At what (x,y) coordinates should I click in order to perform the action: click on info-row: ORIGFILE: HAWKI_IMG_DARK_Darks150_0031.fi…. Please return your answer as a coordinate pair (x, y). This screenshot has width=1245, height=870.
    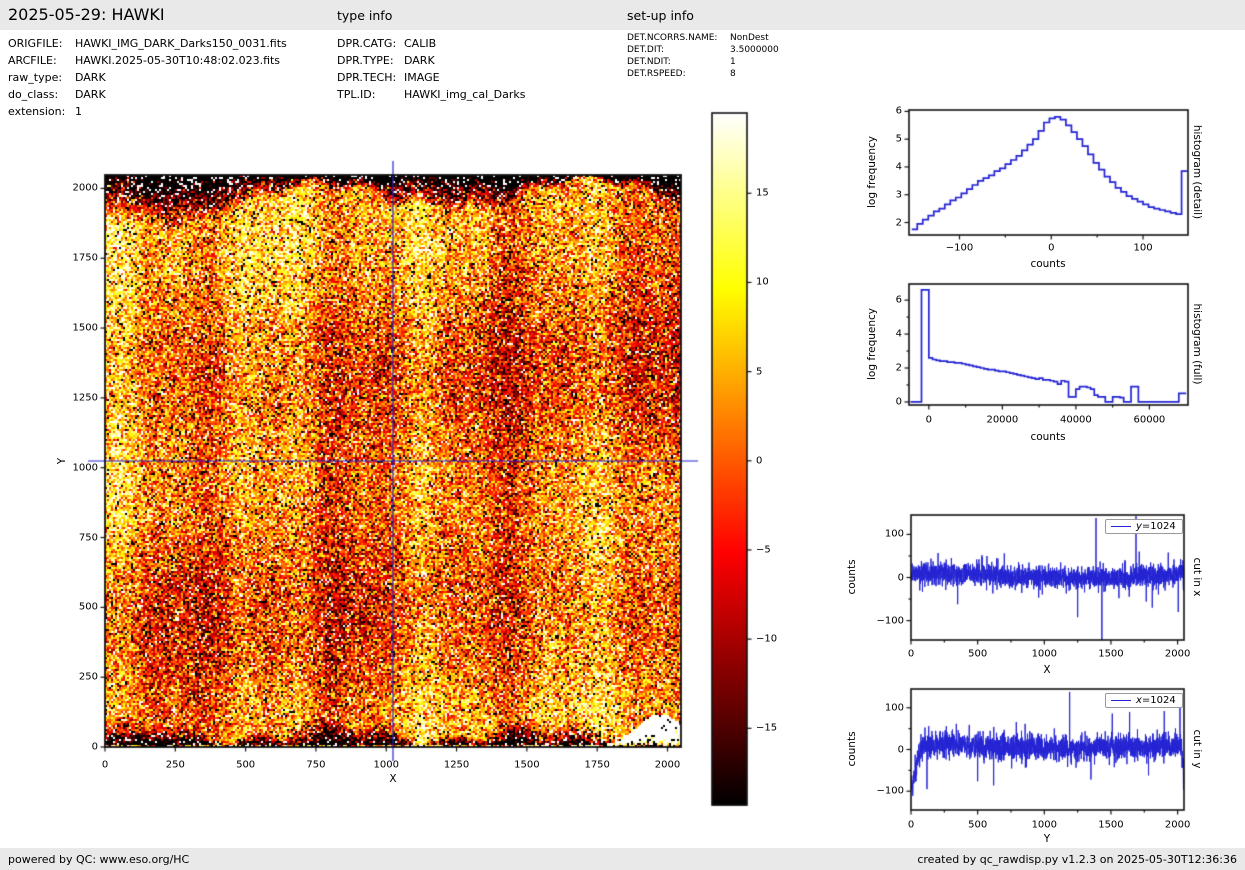
    Looking at the image, I should click on (147, 43).